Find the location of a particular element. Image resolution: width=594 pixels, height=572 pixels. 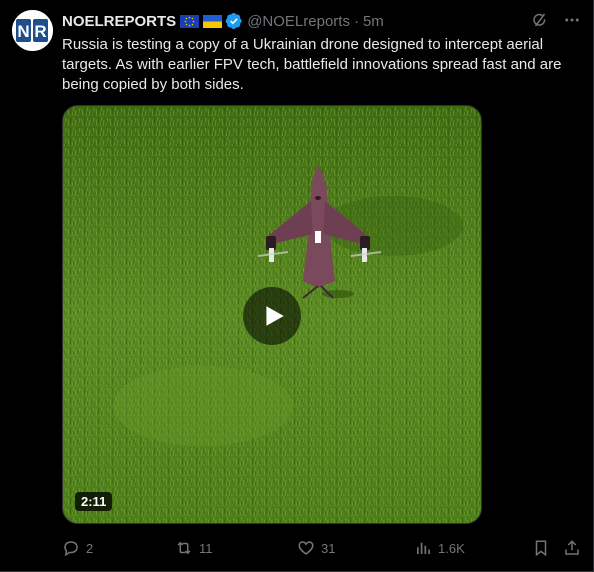

grok-icon is located at coordinates (540, 20).